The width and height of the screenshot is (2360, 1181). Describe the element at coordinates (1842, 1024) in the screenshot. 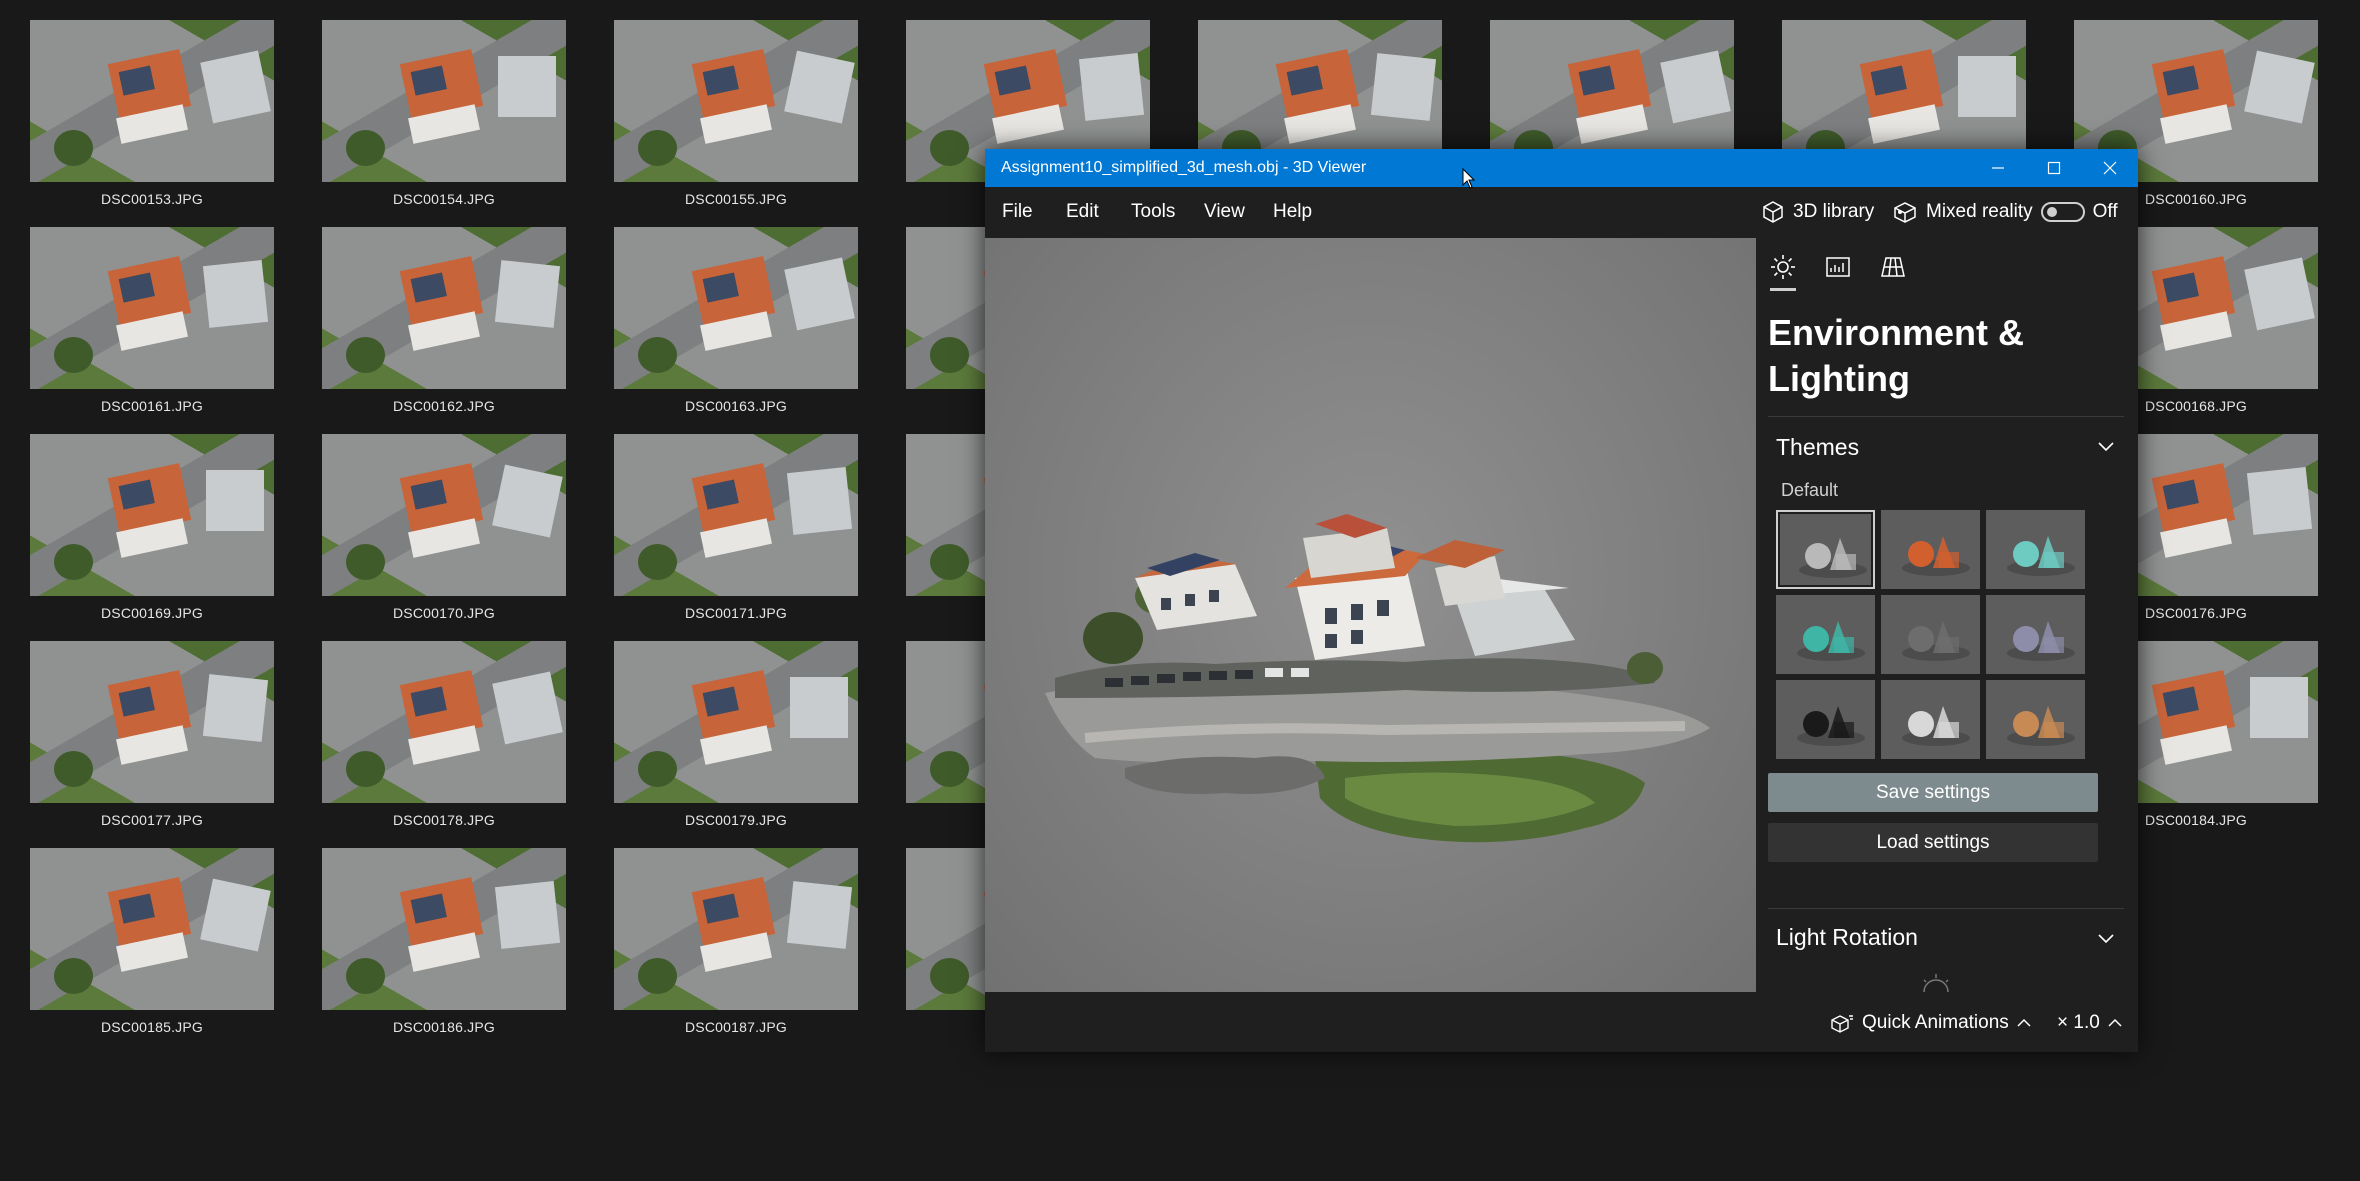

I see `animation-icon` at that location.